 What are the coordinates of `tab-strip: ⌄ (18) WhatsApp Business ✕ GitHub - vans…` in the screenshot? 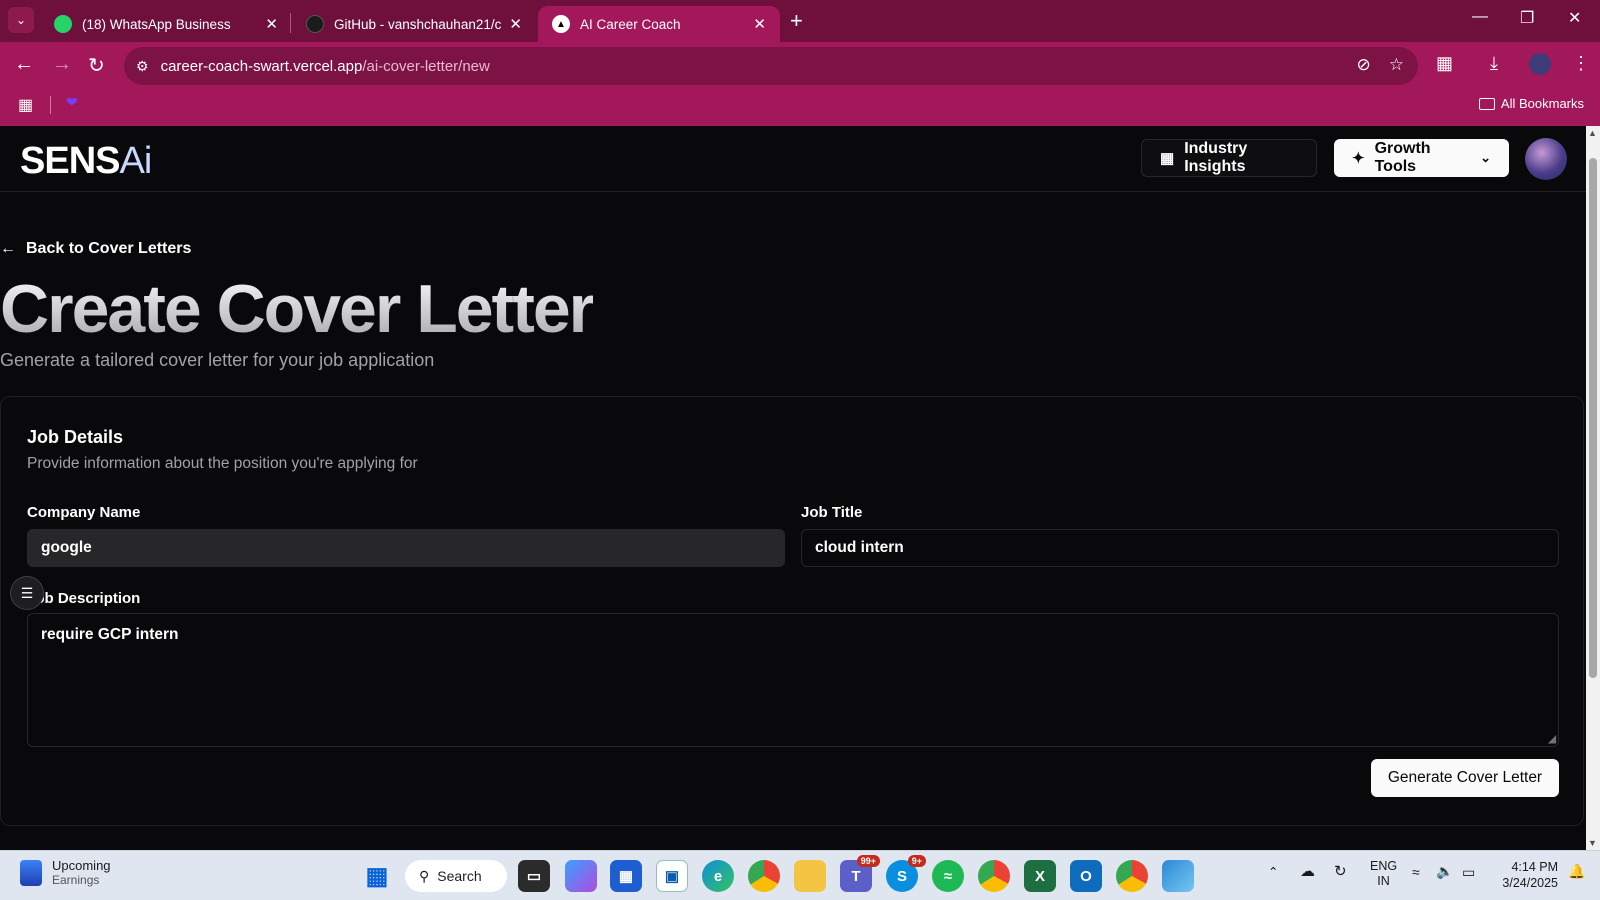 It's located at (800, 21).